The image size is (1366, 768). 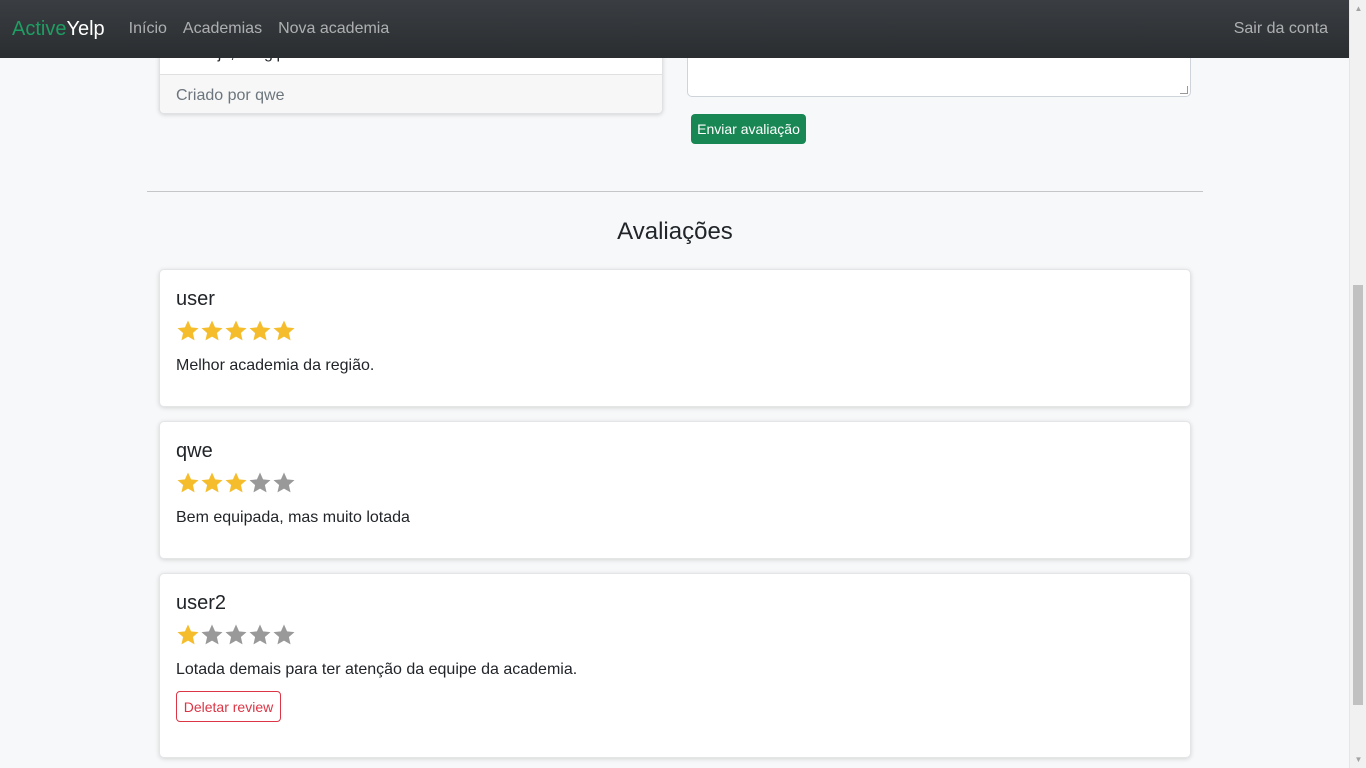 What do you see at coordinates (85, 28) in the screenshot?
I see `brand-part-yelp: Yelp` at bounding box center [85, 28].